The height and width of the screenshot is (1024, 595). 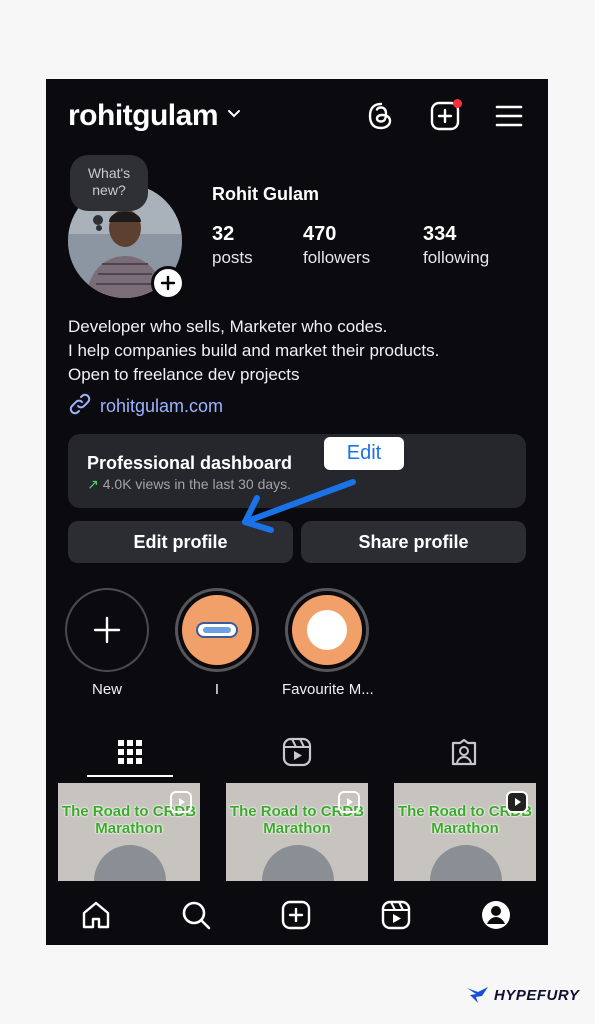 I want to click on stat-followers: 470 followers, so click(x=363, y=246).